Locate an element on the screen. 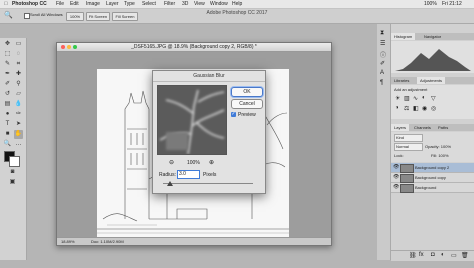 The width and height of the screenshot is (474, 268). zoom-window-icon is located at coordinates (75, 47).